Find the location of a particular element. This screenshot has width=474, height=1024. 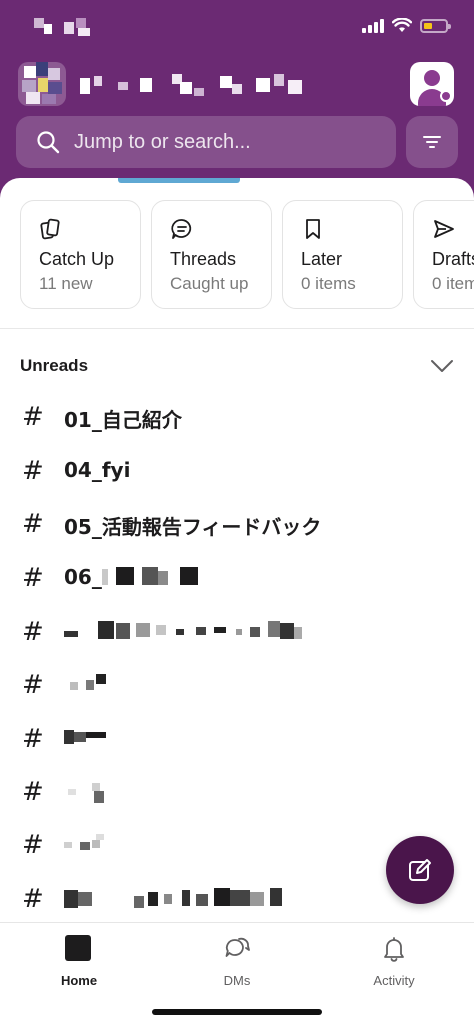

channel-name: 05_活動報告フィードバック is located at coordinates (193, 527).